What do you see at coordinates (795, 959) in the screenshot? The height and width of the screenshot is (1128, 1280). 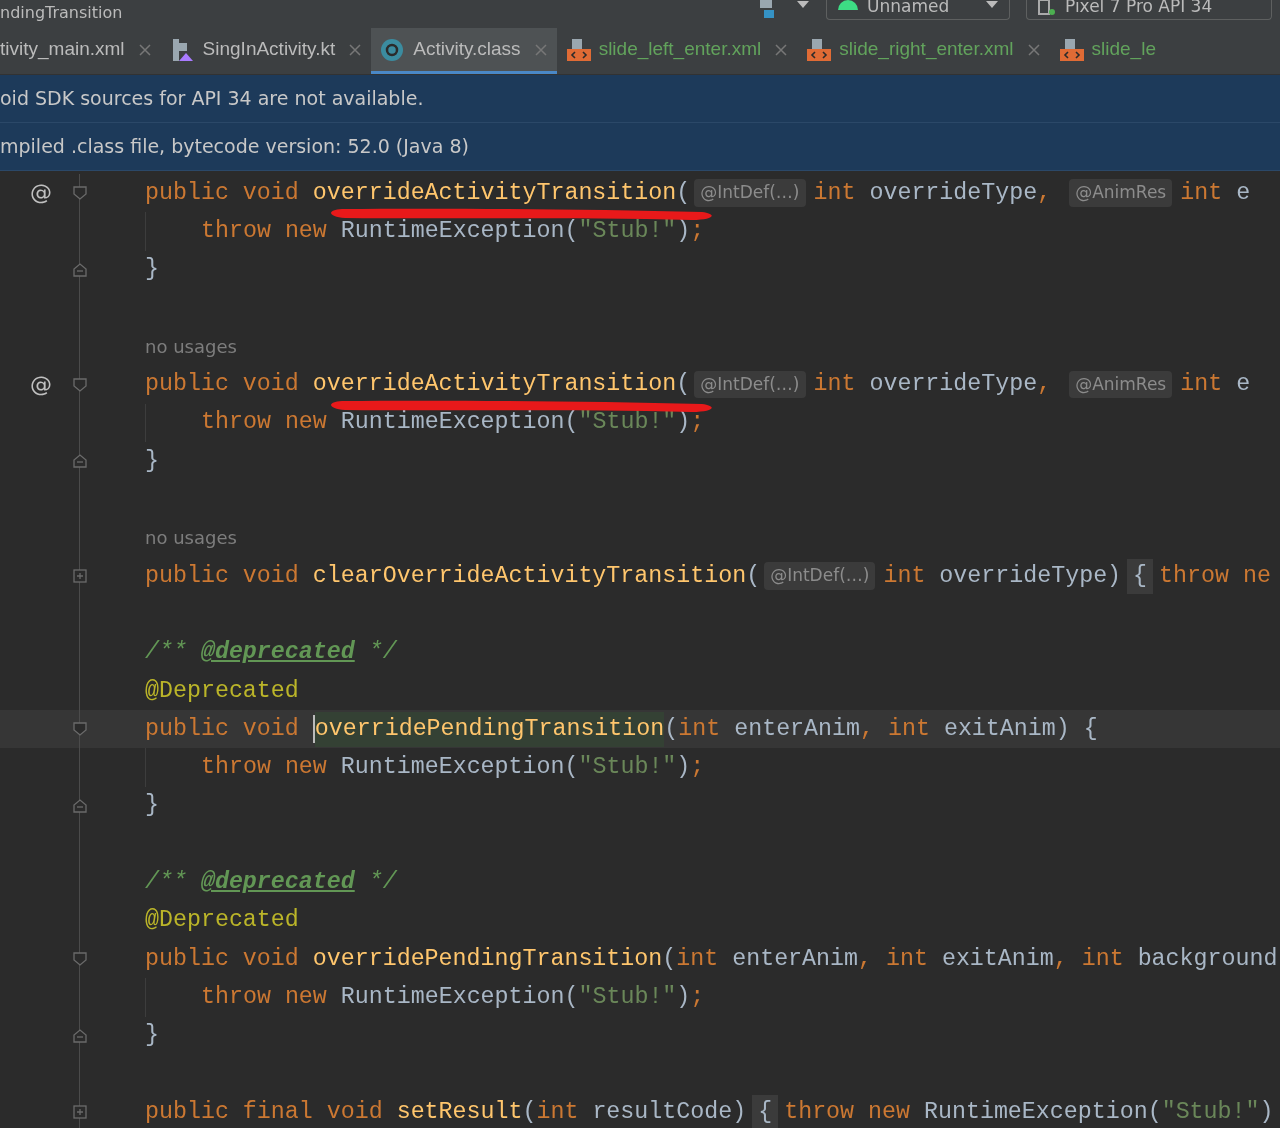 I see `code-token: enterAnim` at bounding box center [795, 959].